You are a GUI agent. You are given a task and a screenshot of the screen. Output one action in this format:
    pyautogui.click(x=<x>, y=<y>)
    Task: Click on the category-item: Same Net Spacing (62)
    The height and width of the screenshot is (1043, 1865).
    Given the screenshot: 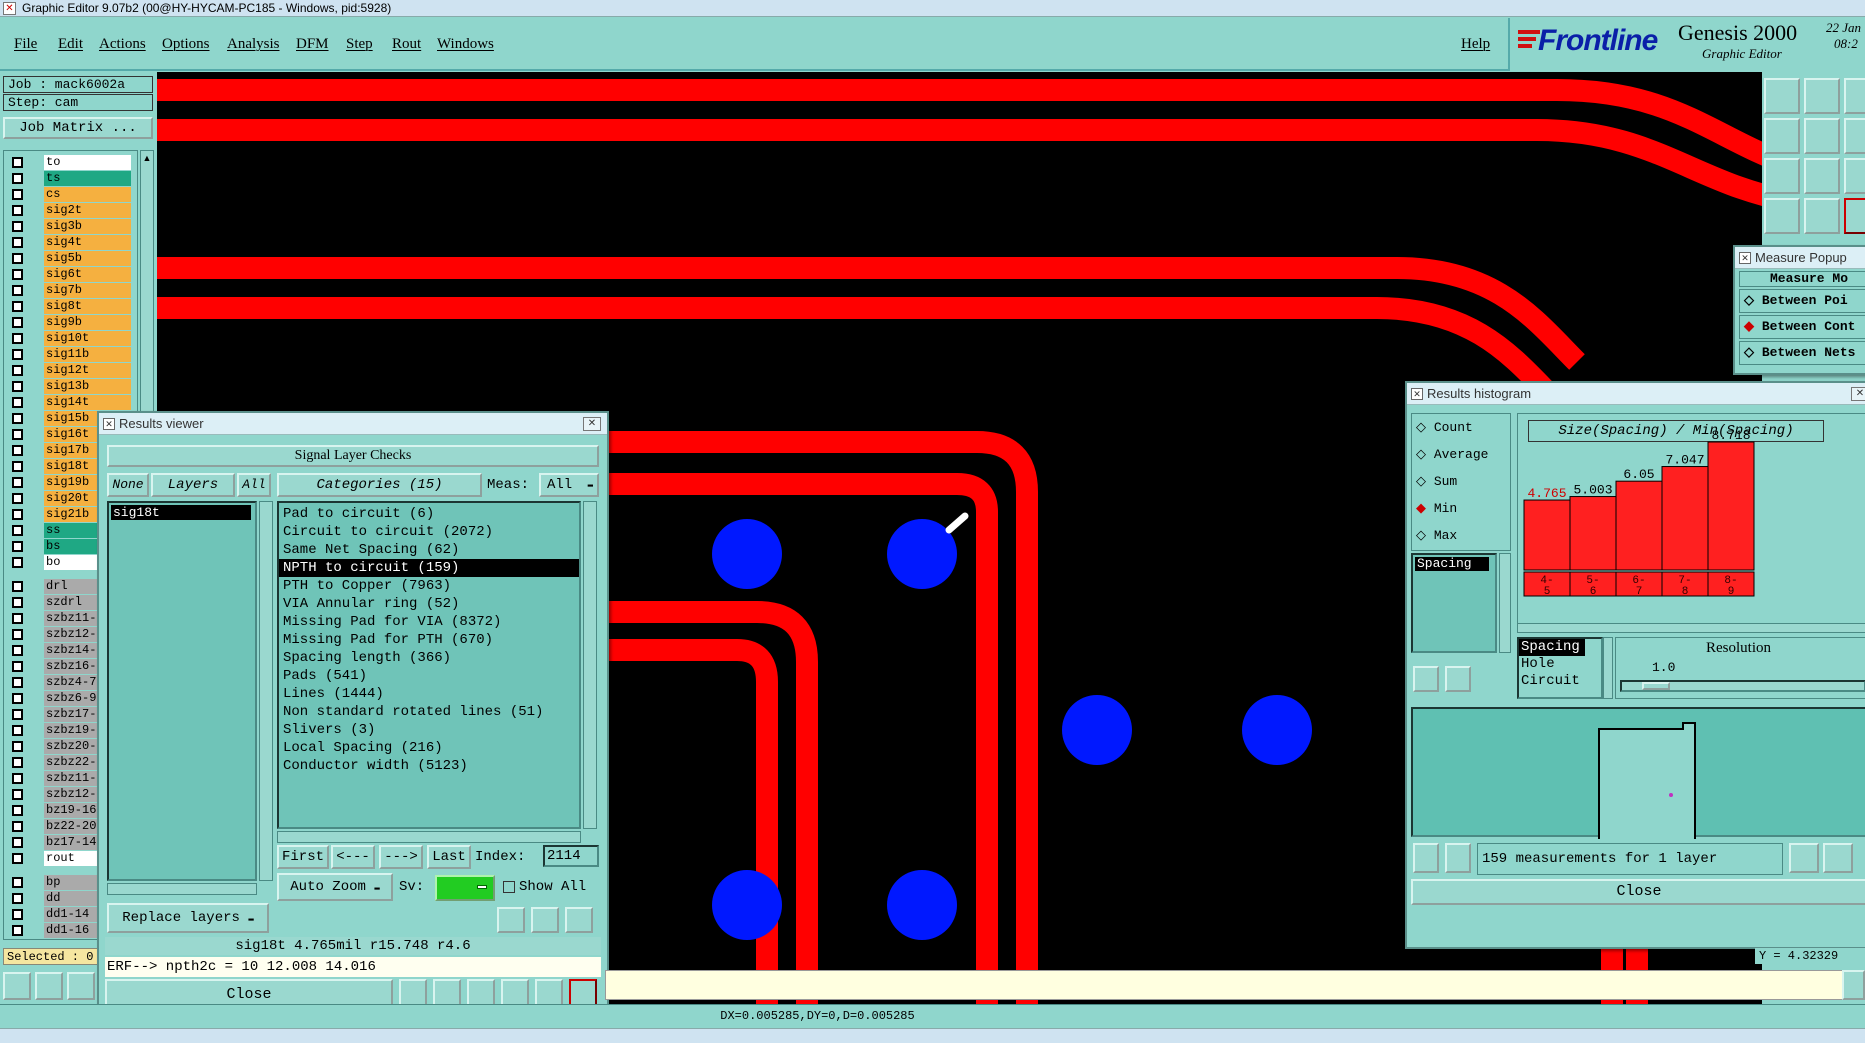 What is the action you would take?
    pyautogui.click(x=429, y=550)
    